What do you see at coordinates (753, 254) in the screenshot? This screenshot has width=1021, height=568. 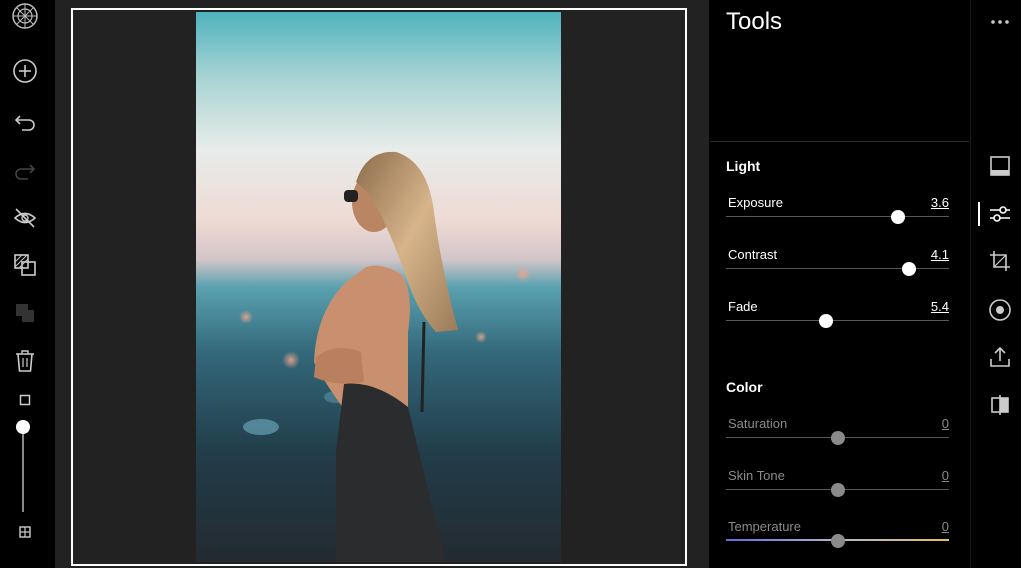 I see `adjustment-label: Contrast` at bounding box center [753, 254].